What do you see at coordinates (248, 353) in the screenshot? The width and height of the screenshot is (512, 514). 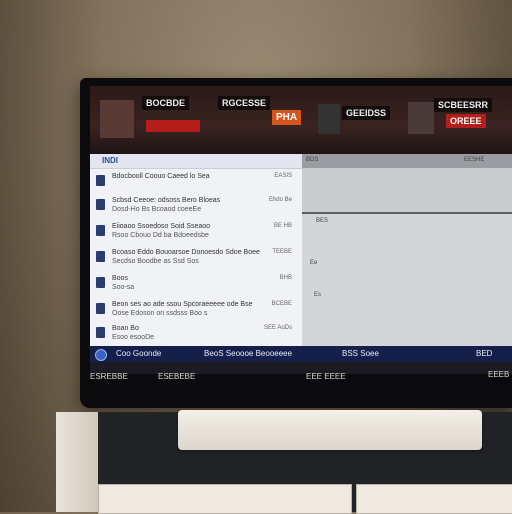 I see `taskbar-item: BeoS Seoooe Beooeeee` at bounding box center [248, 353].